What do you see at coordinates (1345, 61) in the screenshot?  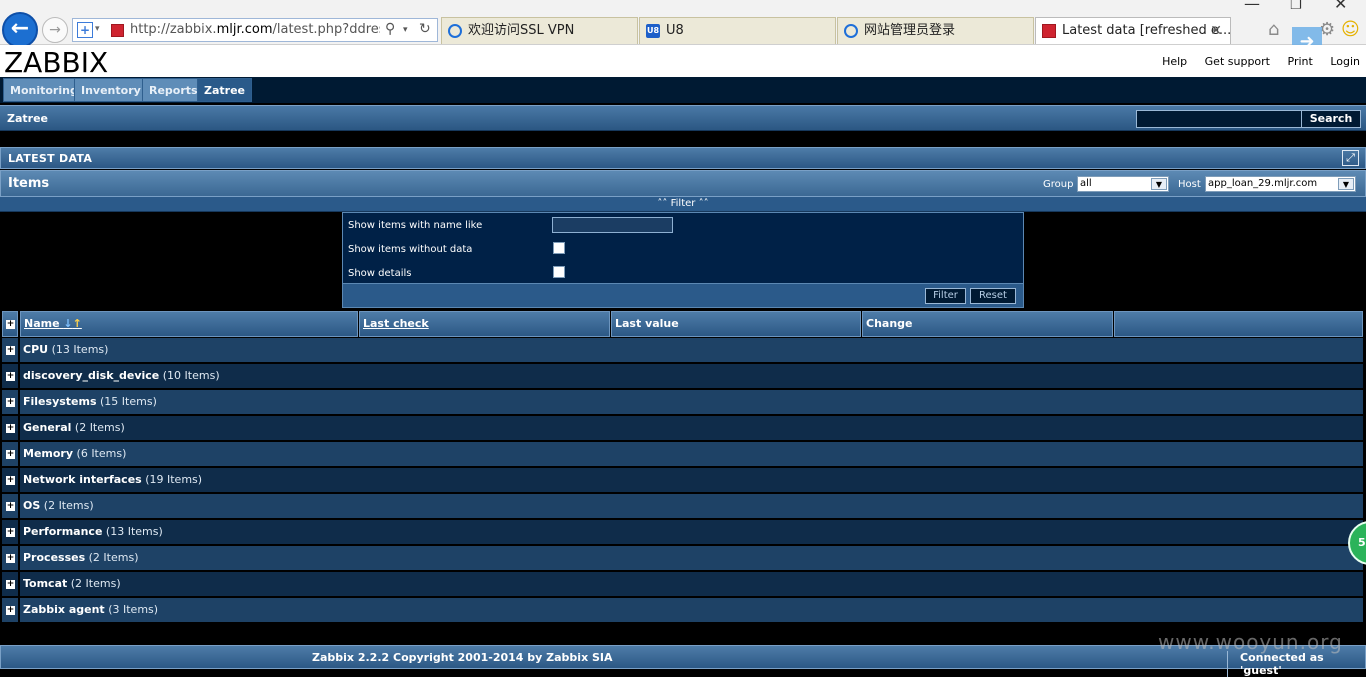 I see `login-link: Login` at bounding box center [1345, 61].